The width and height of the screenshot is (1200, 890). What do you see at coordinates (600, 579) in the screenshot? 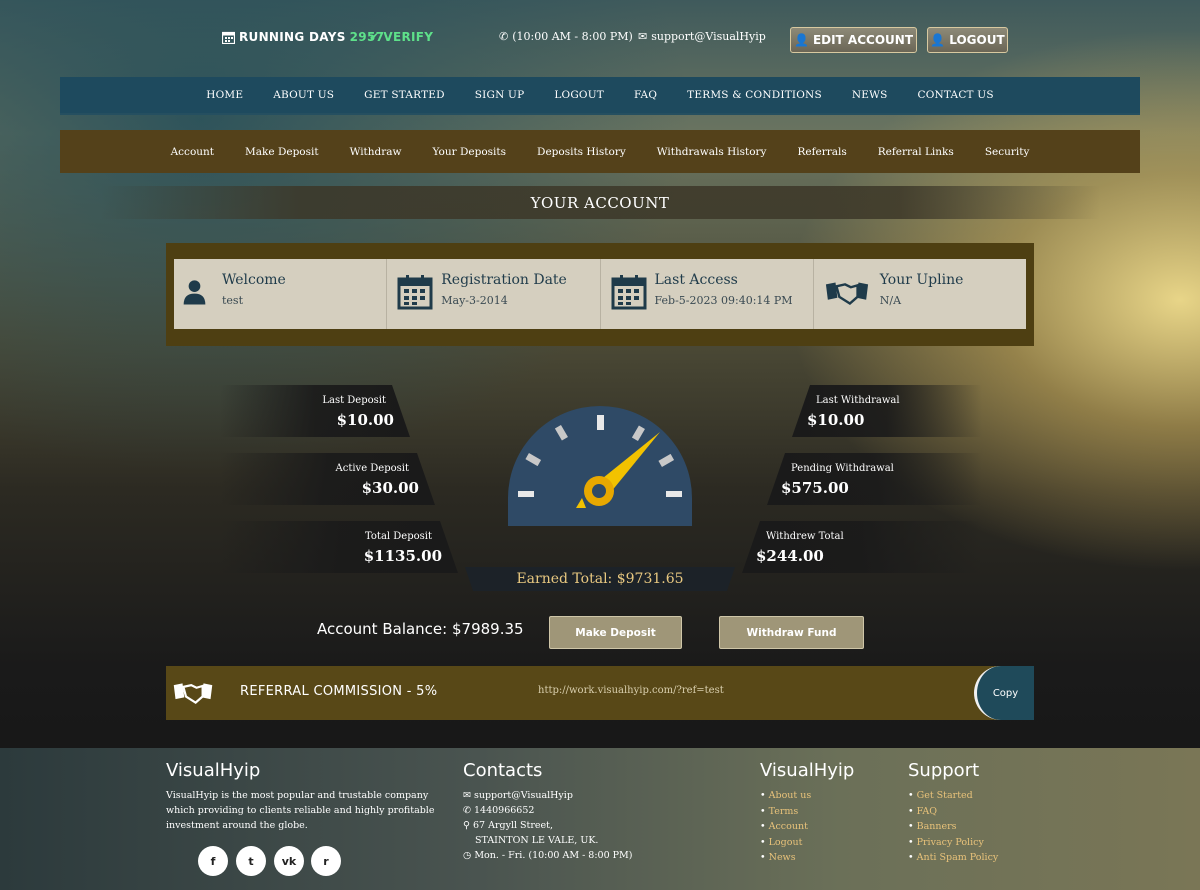
I see `earned-total: Earned Total: $9731.65` at bounding box center [600, 579].